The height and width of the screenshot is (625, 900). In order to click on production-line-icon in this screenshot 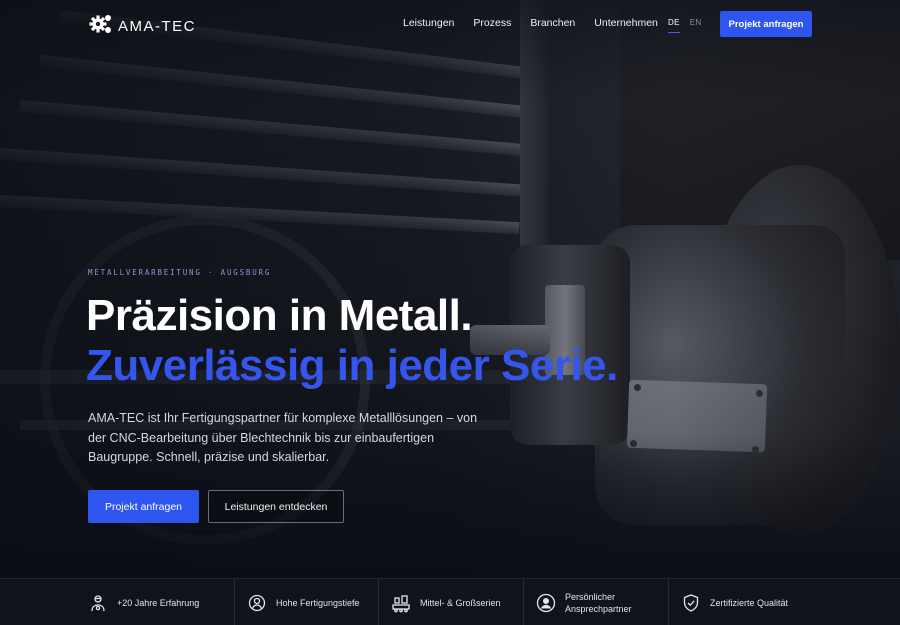, I will do `click(401, 603)`.